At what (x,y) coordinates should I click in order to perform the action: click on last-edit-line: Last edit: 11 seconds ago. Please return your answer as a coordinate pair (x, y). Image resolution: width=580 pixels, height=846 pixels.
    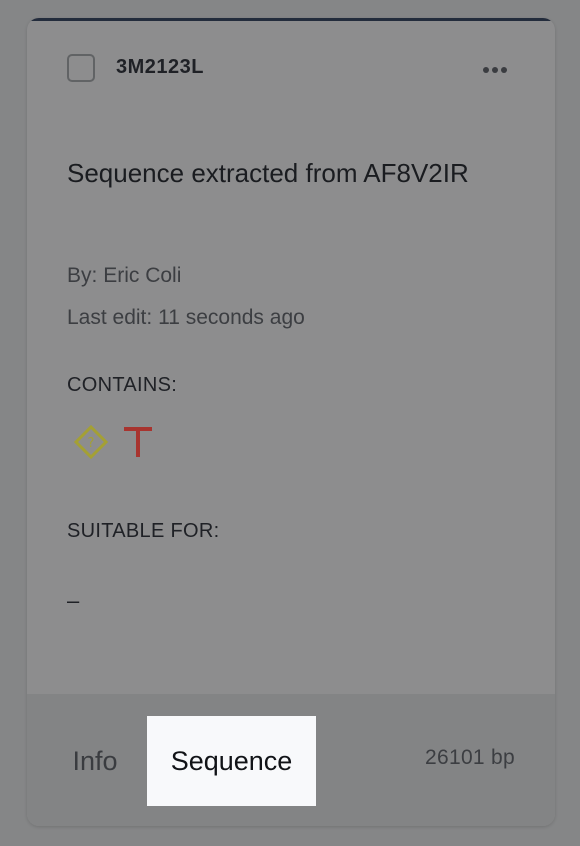
    Looking at the image, I should click on (186, 318).